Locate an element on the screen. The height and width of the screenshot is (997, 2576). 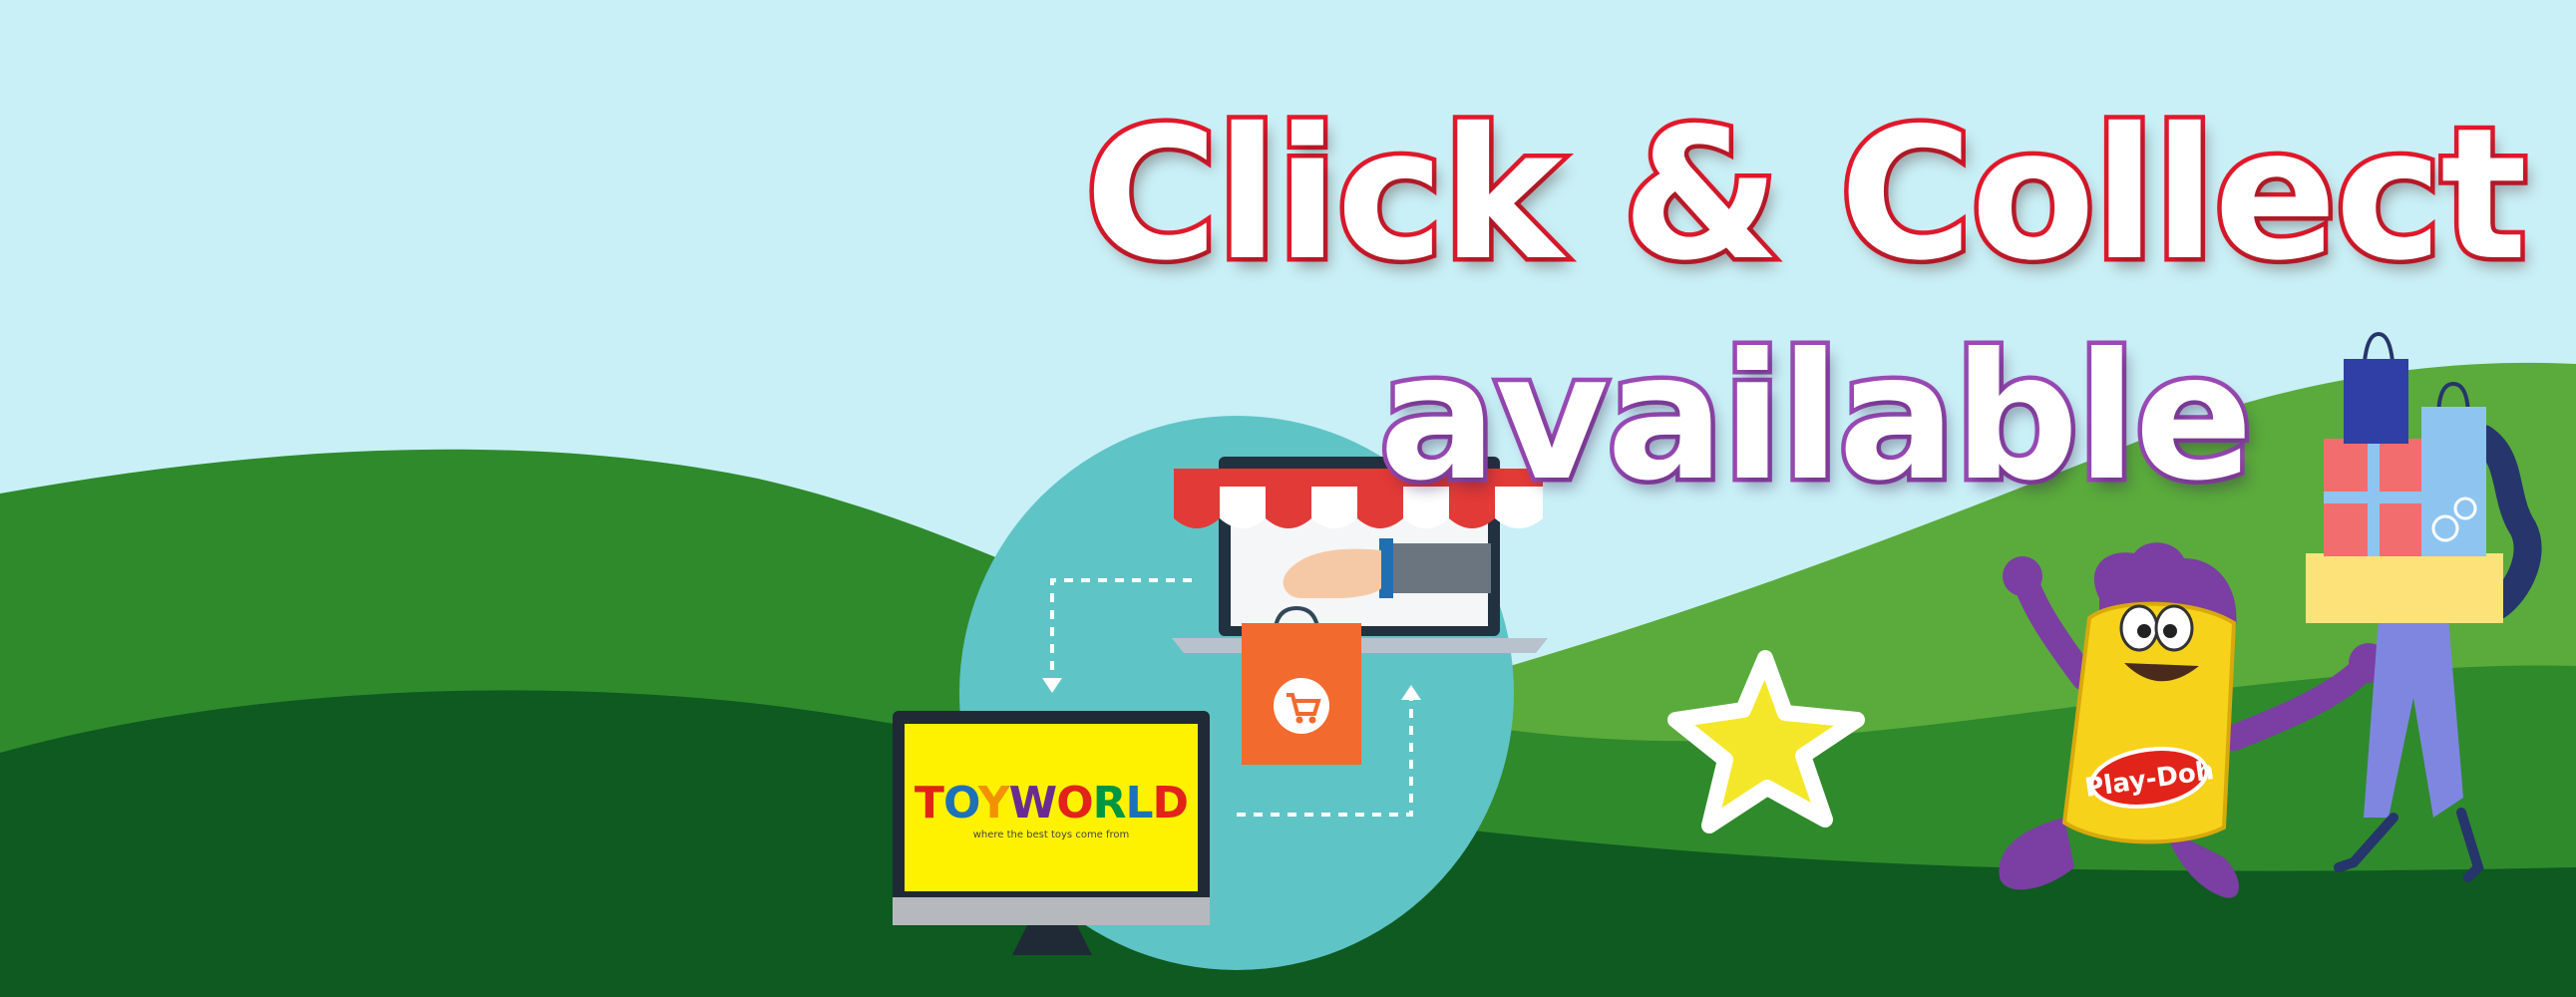
shopping-bag-blue is located at coordinates (2376, 401).